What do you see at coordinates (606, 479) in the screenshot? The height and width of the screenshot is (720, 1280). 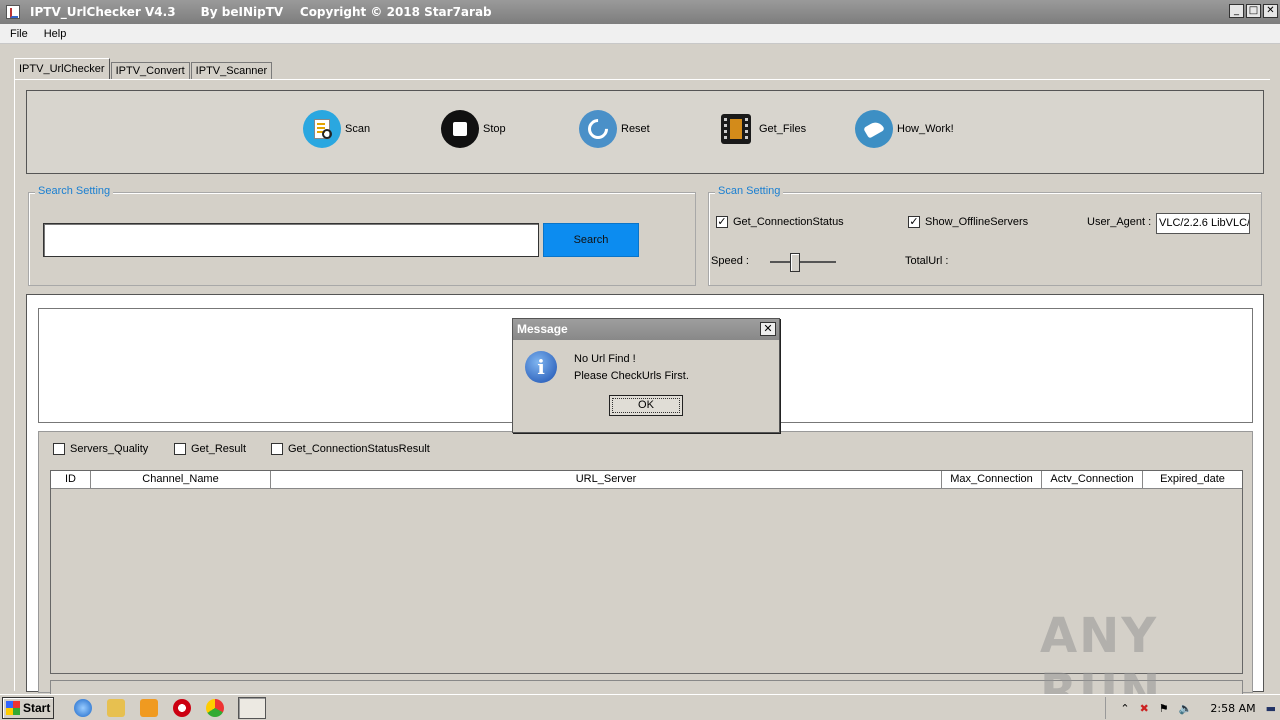 I see `column-header-url-server: URL_Server` at bounding box center [606, 479].